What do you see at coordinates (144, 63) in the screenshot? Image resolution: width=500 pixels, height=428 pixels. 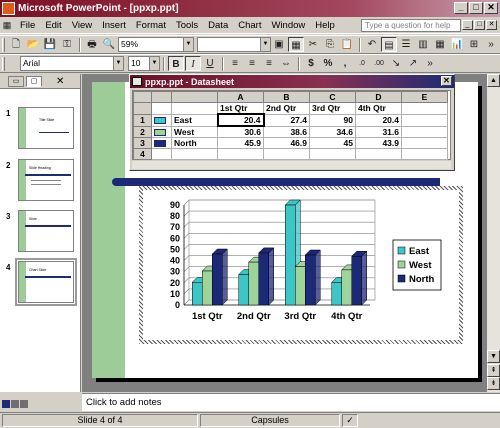 I see `font-size-combo: 10 ▼` at bounding box center [144, 63].